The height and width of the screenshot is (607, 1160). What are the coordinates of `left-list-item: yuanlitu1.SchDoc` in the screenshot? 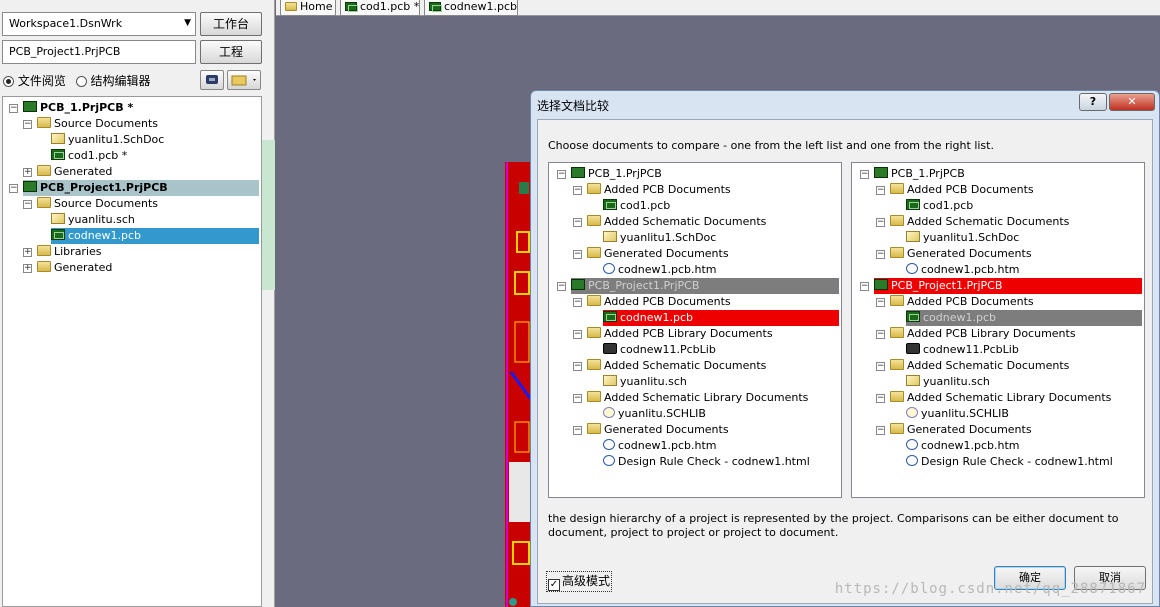 It's located at (659, 238).